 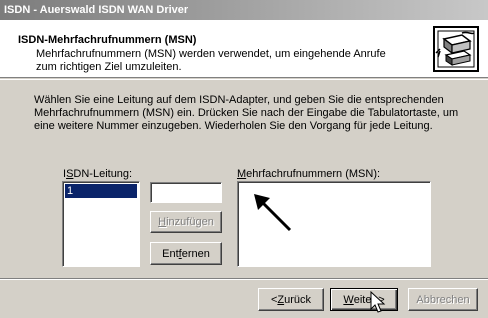 What do you see at coordinates (101, 191) in the screenshot?
I see `list-item: 1` at bounding box center [101, 191].